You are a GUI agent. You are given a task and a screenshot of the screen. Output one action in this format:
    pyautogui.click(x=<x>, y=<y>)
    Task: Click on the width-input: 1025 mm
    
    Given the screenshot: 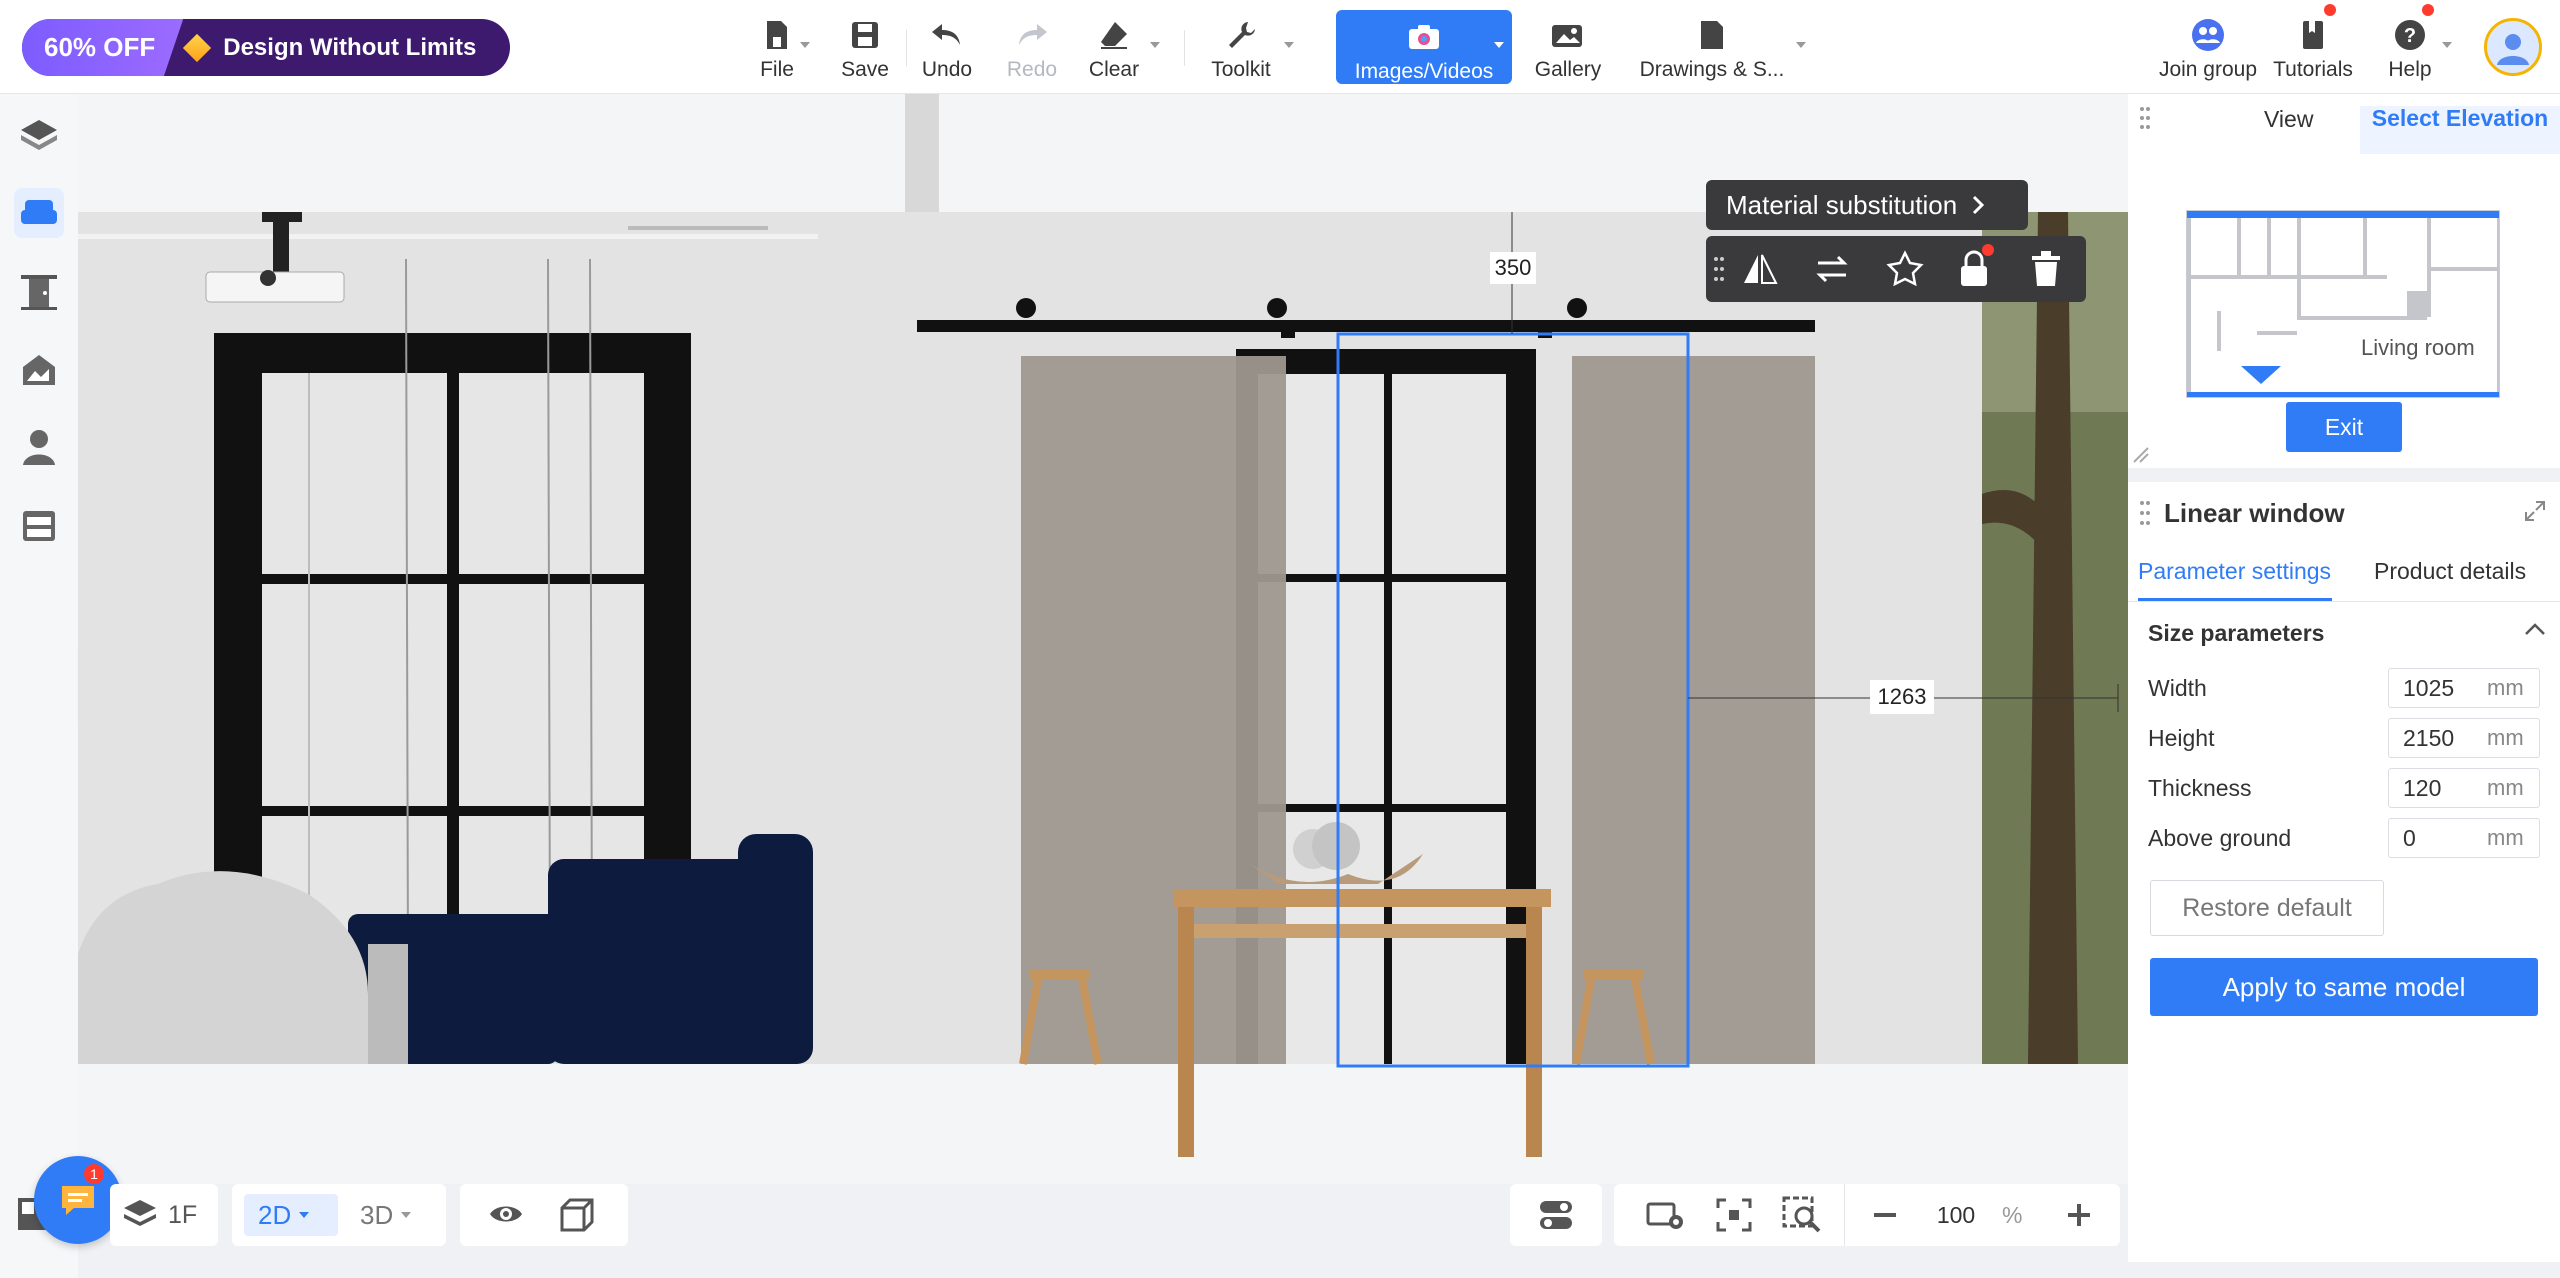 What is the action you would take?
    pyautogui.click(x=2464, y=688)
    